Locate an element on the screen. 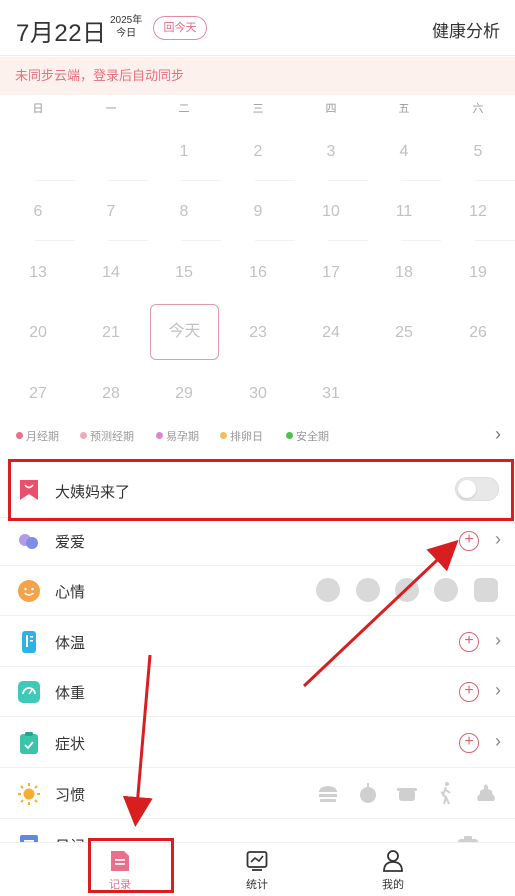 This screenshot has width=515, height=896. mood-laugh-icon is located at coordinates (328, 590).